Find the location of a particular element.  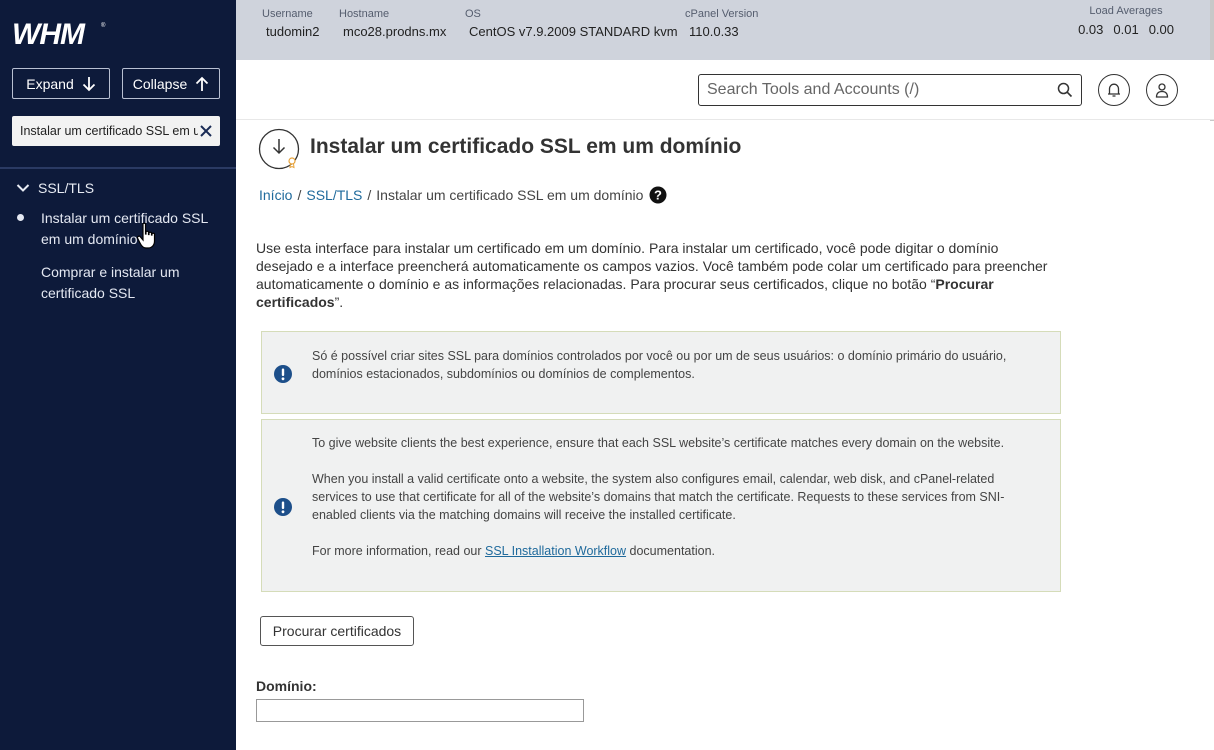

whm-logo: WHM ® is located at coordinates (60, 33).